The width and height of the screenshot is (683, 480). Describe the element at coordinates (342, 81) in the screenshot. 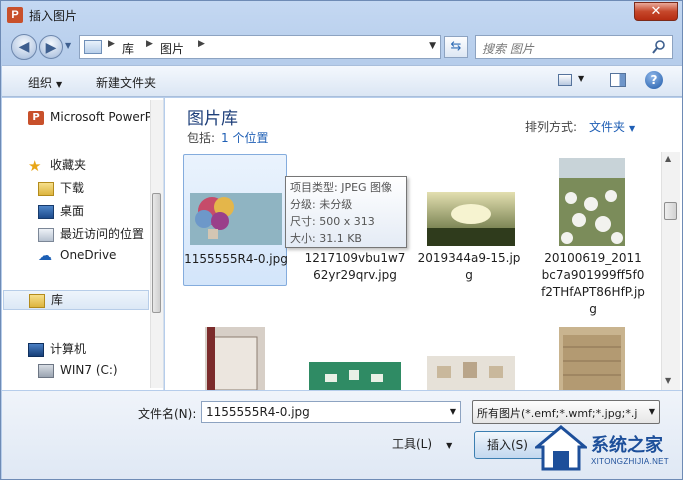

I see `command-toolbar: 组织 ▼ 新建文件夹 ▼ ?` at that location.